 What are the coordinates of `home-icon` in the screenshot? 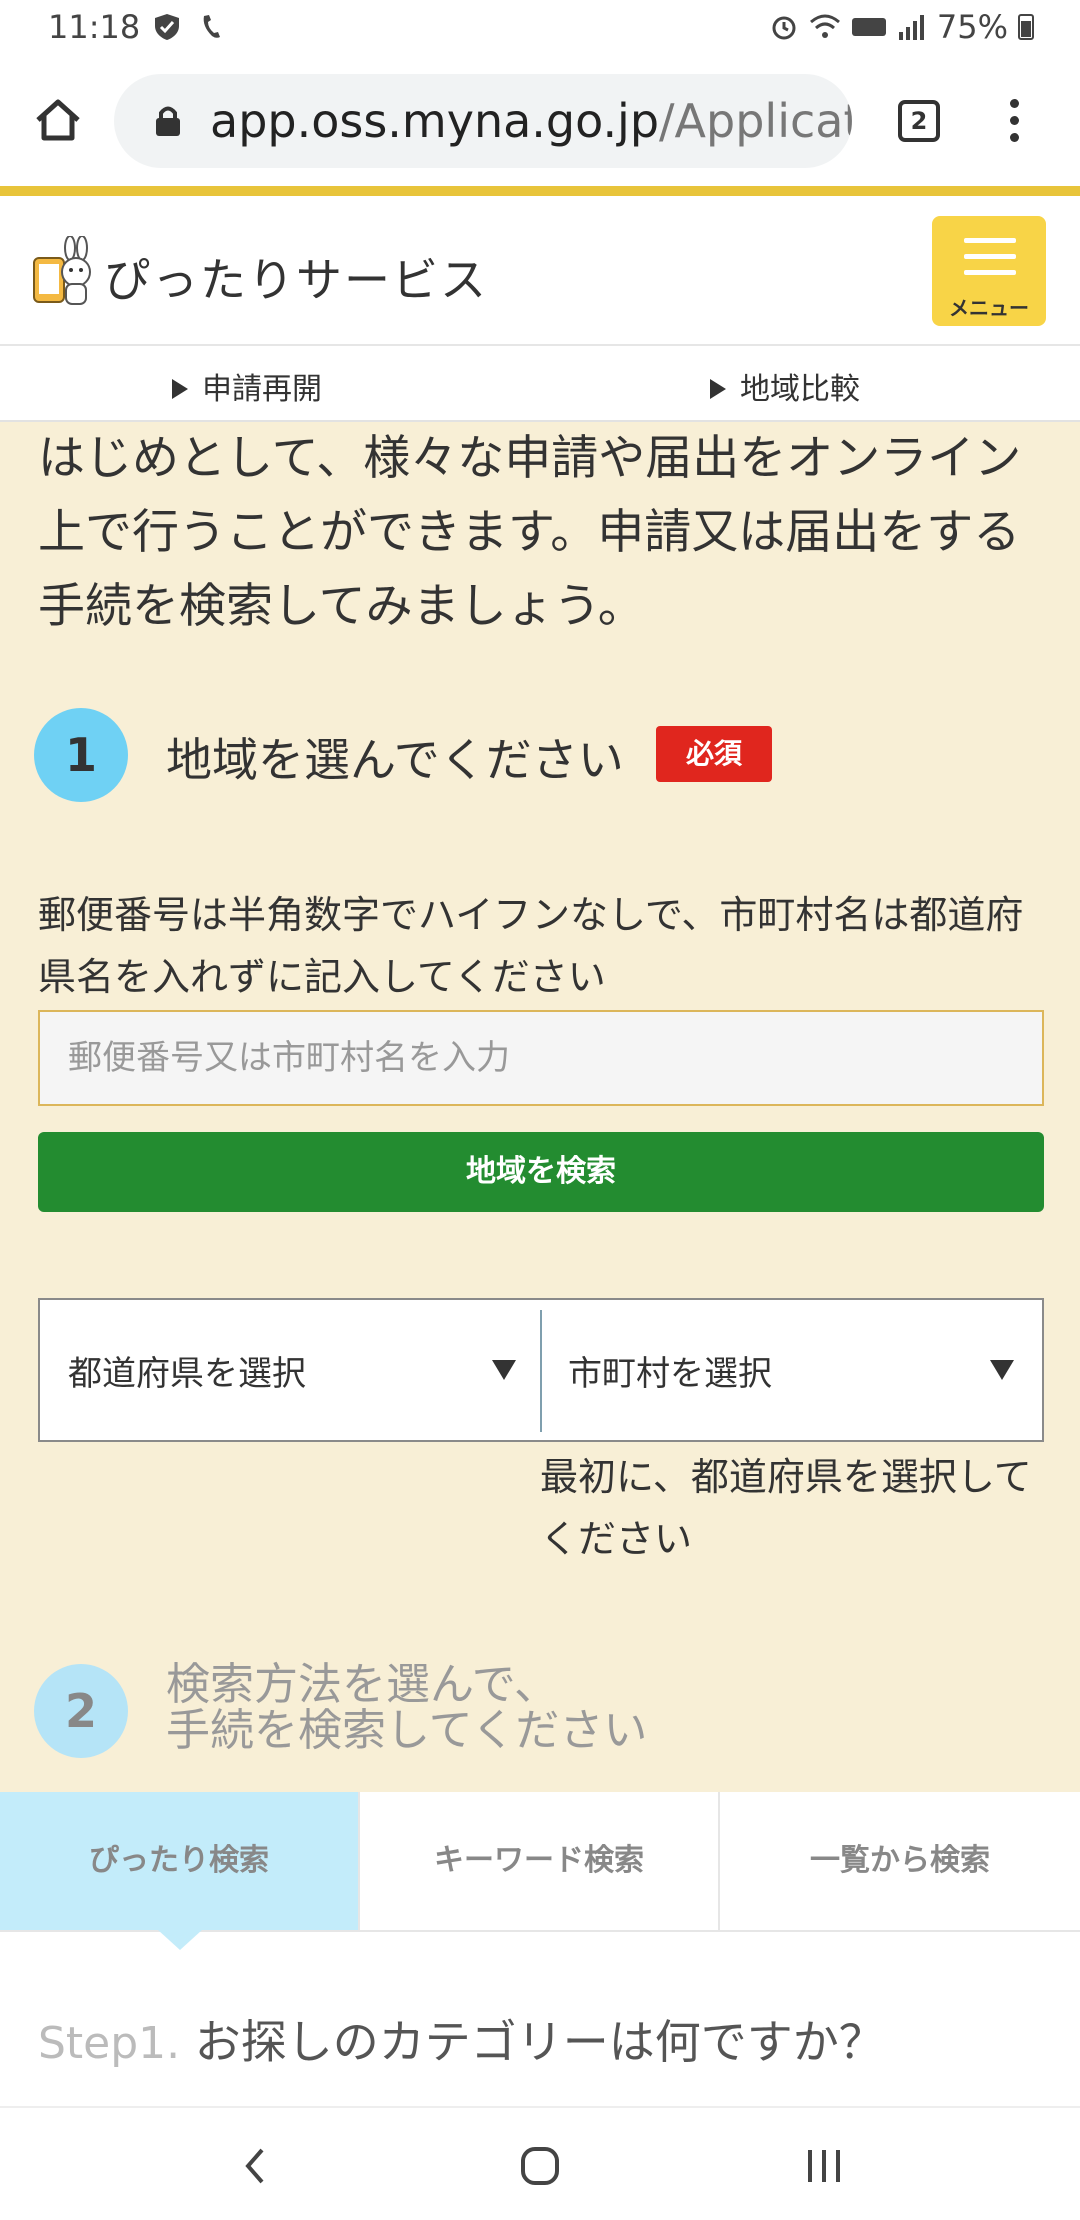 It's located at (58, 120).